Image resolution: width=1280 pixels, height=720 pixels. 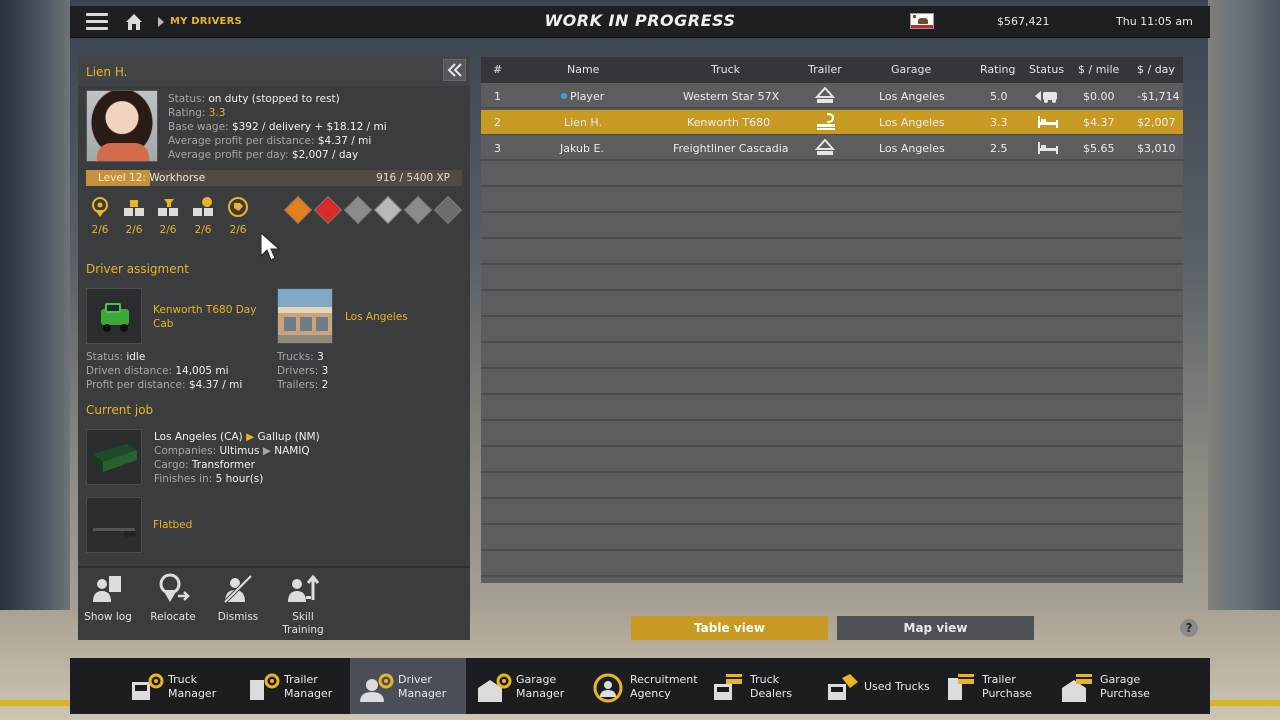 What do you see at coordinates (298, 210) in the screenshot?
I see `adr-explosives-icon` at bounding box center [298, 210].